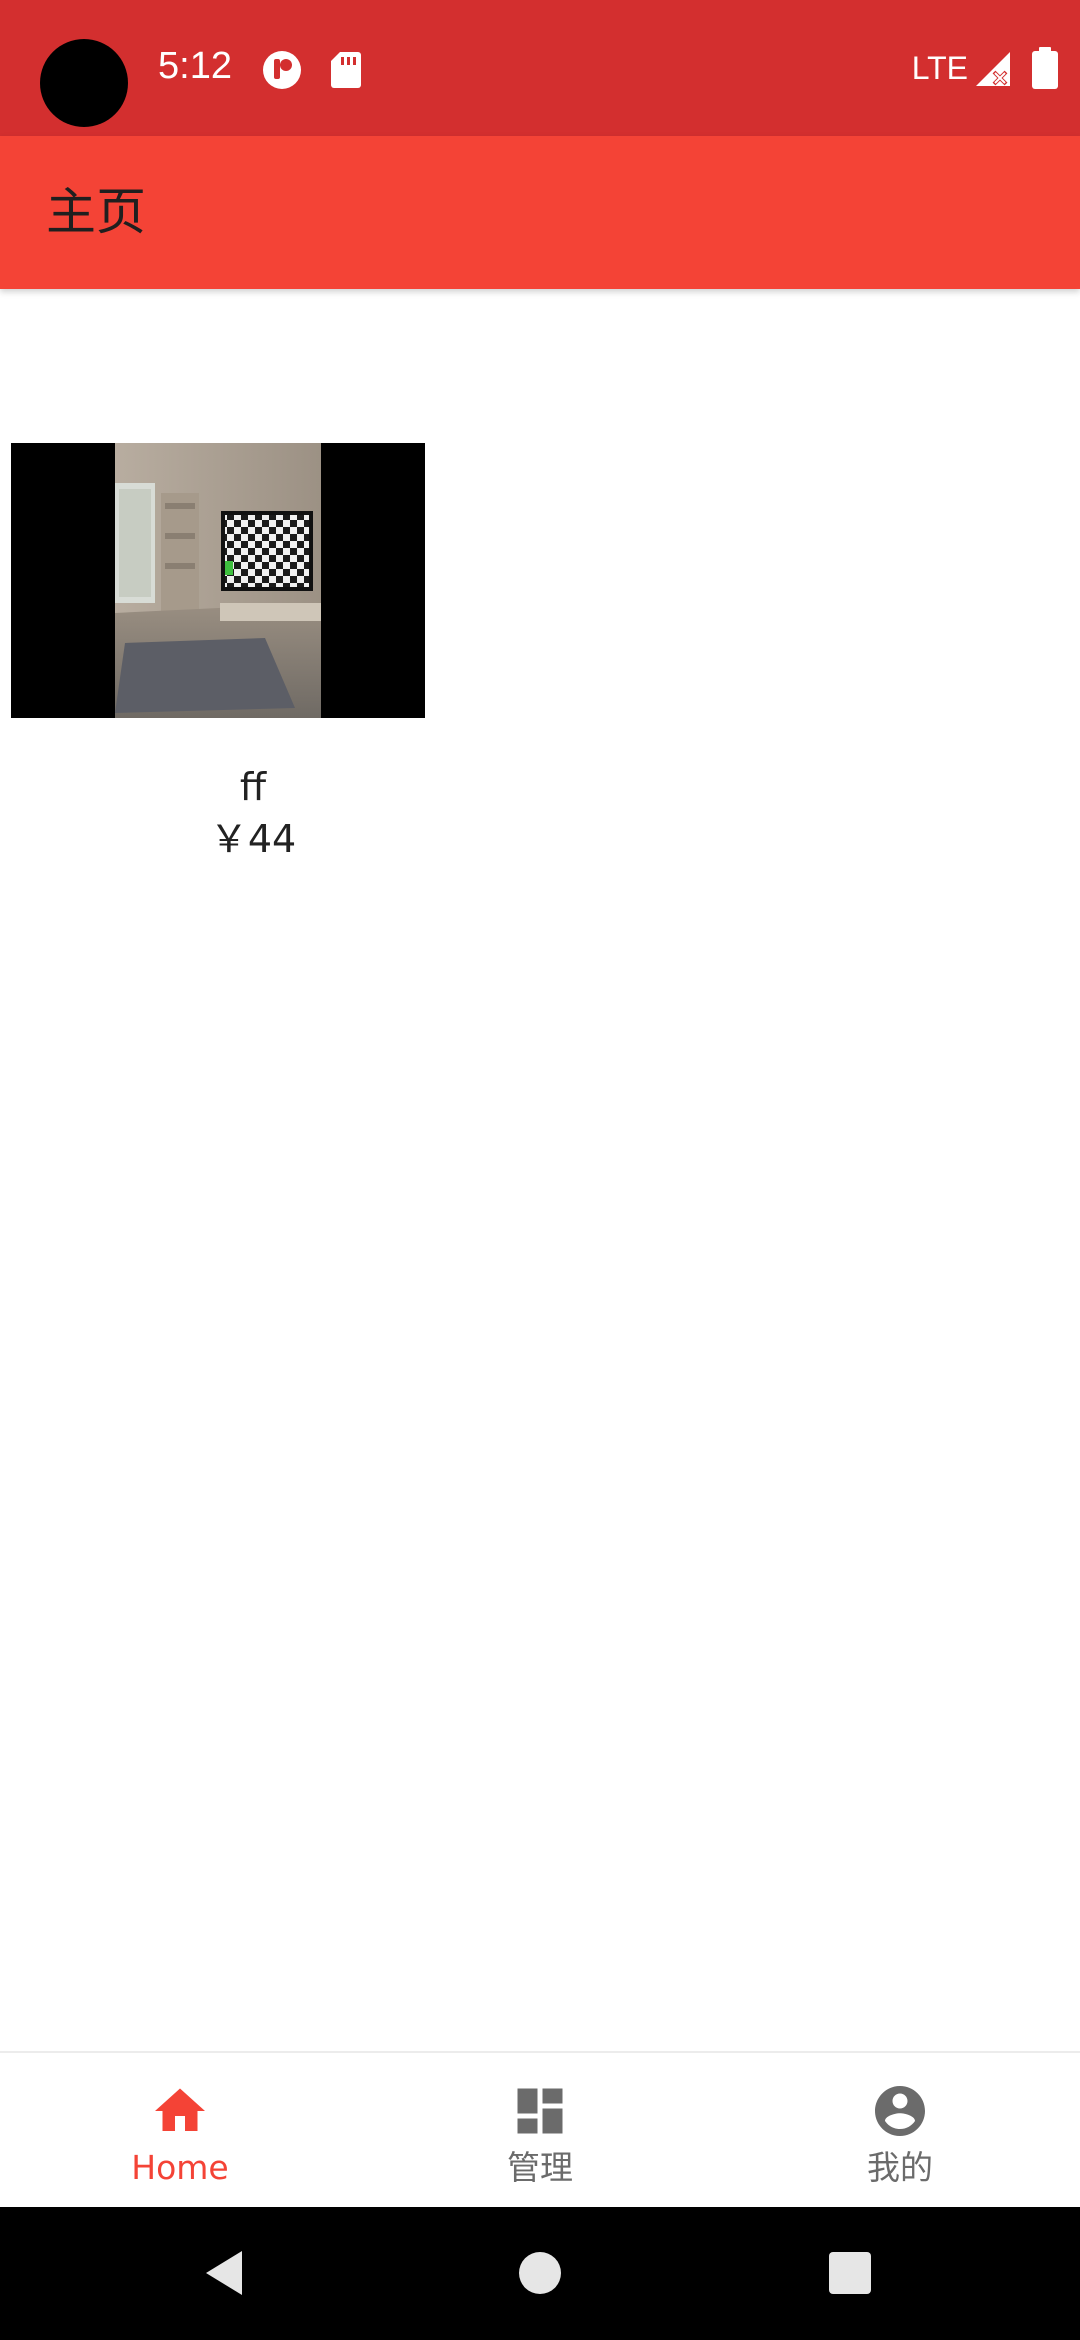 The height and width of the screenshot is (2340, 1080). I want to click on nav-label-mine: 我的, so click(900, 2167).